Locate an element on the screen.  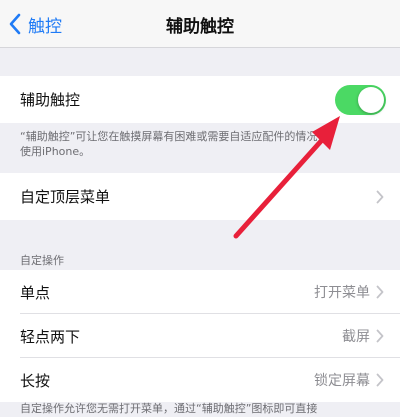
custom-actions-footnote: 自定操作允许您无需打开菜单，通过“辅助触控”图标即可直接 is located at coordinates (169, 408).